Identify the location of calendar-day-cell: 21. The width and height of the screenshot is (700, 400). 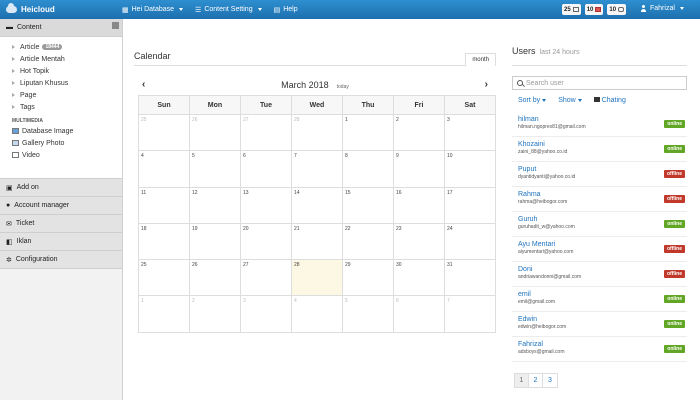
(317, 242).